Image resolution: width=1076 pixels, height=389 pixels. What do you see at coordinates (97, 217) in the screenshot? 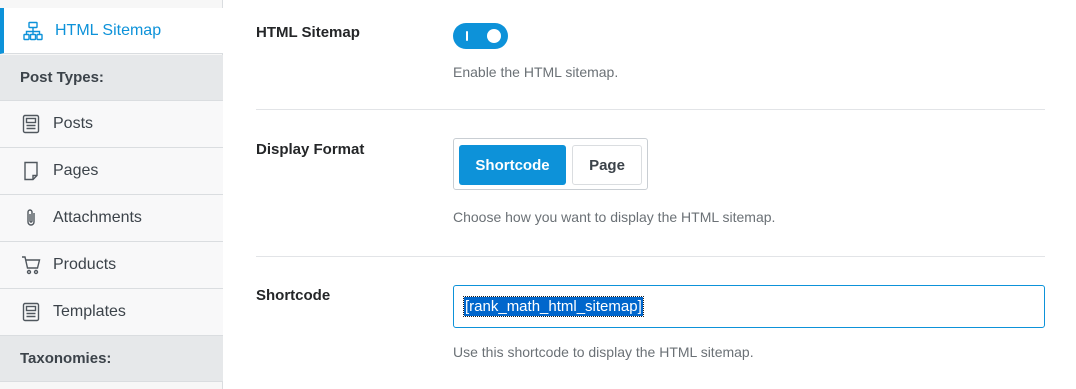
I see `sidebar-item-label: Attachments` at bounding box center [97, 217].